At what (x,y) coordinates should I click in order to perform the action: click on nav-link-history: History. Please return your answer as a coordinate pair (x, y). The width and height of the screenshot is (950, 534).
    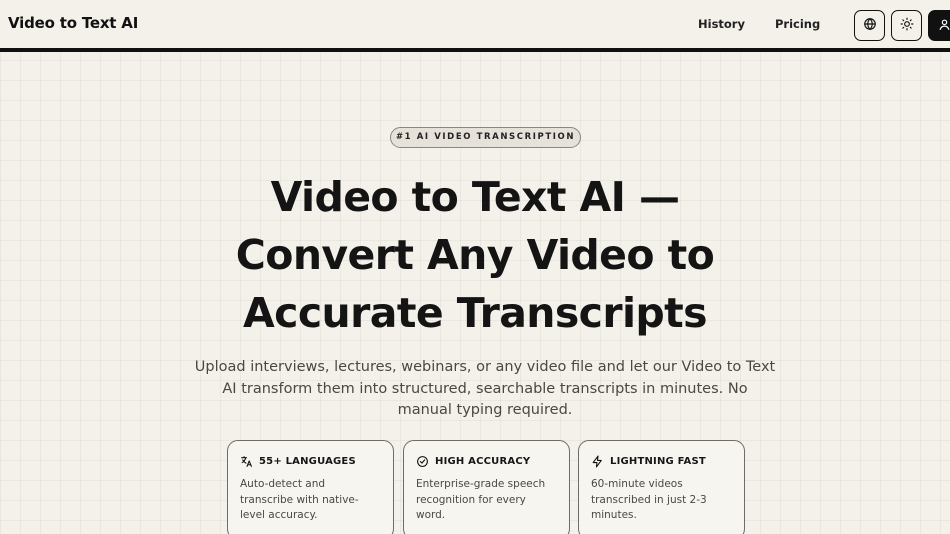
    Looking at the image, I should click on (721, 24).